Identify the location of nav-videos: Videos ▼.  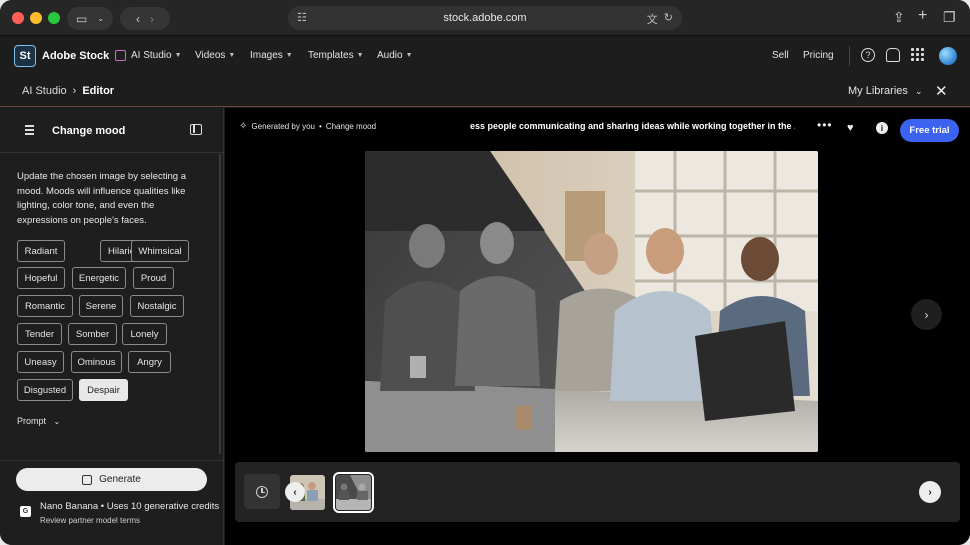
(215, 55).